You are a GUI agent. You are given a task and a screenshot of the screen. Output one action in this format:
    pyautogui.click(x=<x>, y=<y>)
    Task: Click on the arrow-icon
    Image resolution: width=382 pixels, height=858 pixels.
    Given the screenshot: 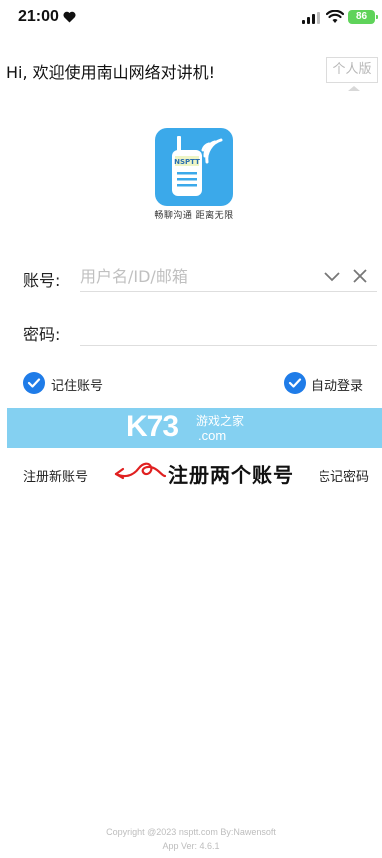 What is the action you would take?
    pyautogui.click(x=140, y=471)
    